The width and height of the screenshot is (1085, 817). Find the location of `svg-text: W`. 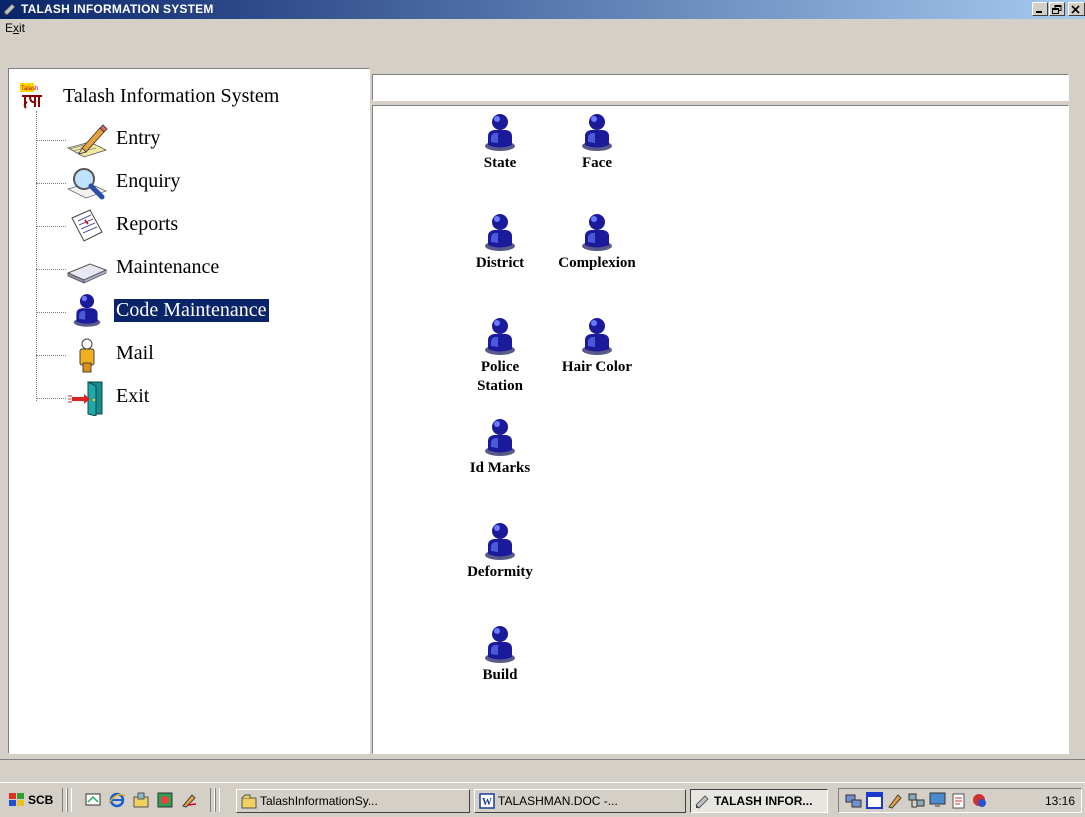

svg-text: W is located at coordinates (487, 802).